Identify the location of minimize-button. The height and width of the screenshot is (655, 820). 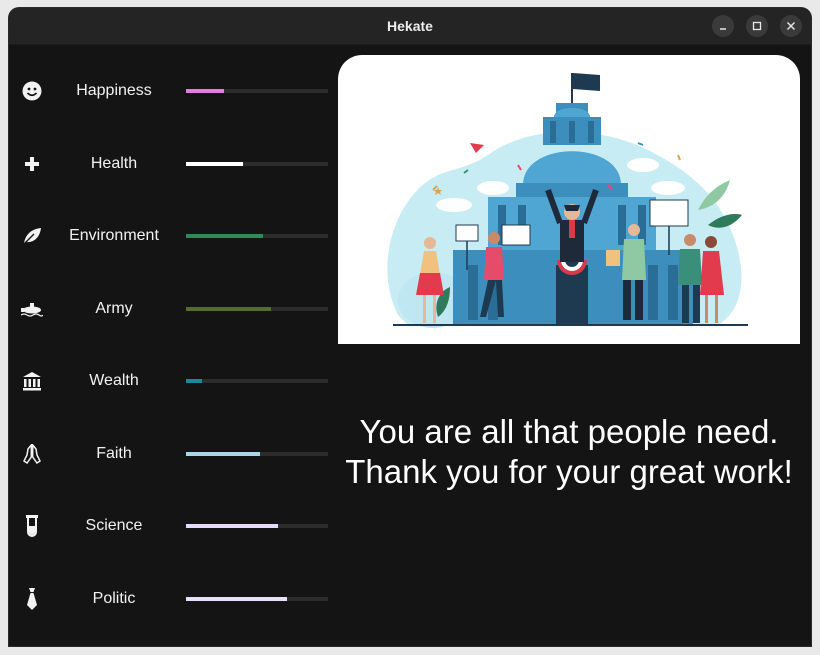
(723, 26).